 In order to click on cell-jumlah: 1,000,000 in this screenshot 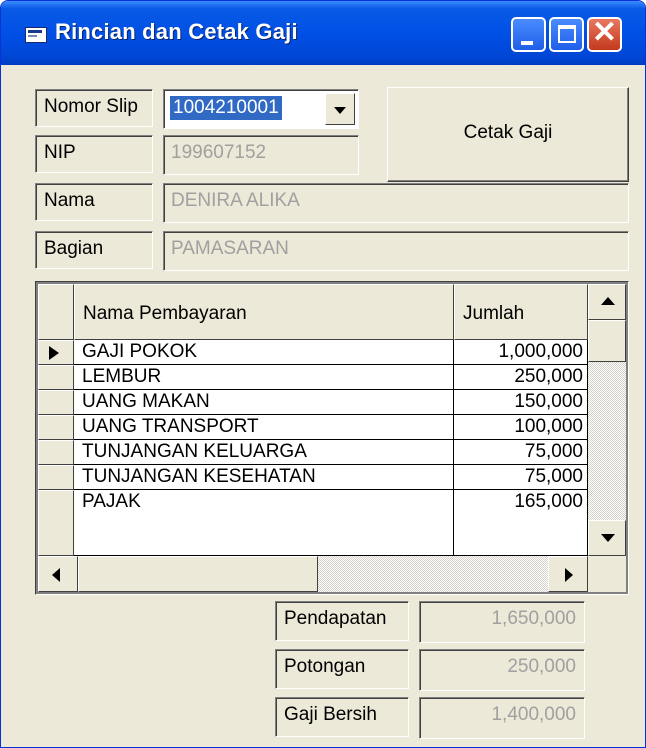, I will do `click(521, 352)`.